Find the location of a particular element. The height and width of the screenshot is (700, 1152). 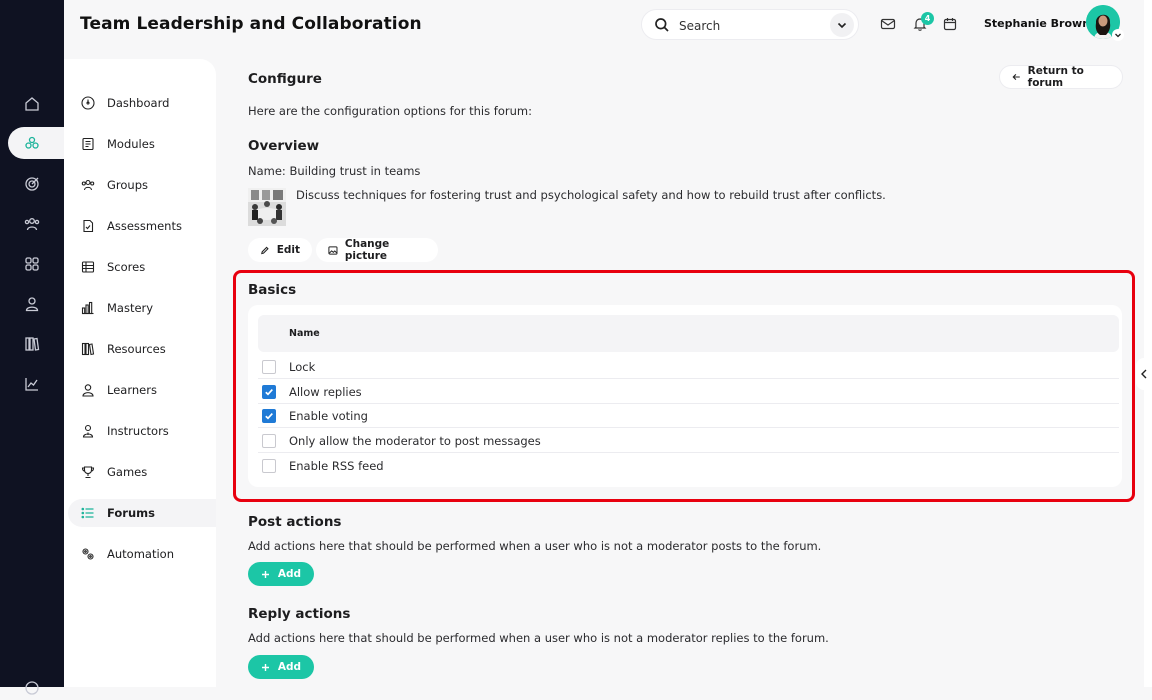

learners-icon is located at coordinates (88, 390).